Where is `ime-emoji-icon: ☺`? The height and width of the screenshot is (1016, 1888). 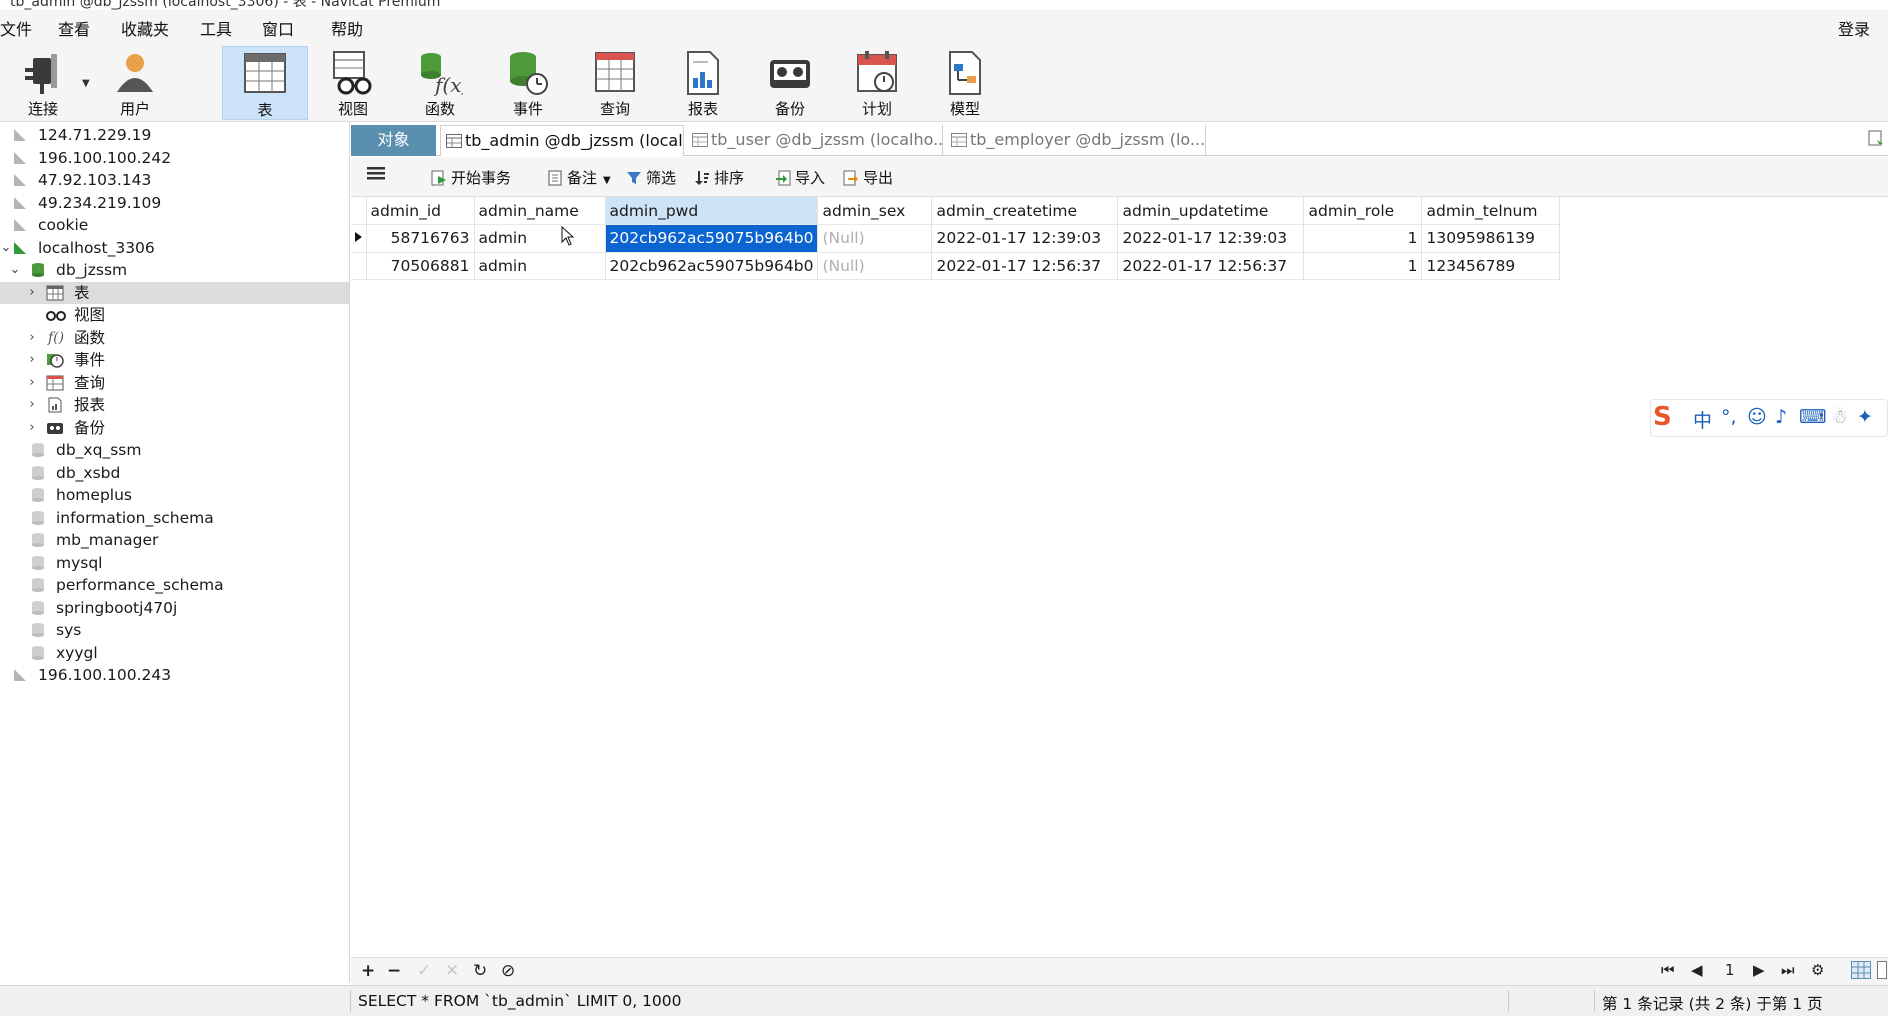
ime-emoji-icon: ☺ is located at coordinates (1757, 417).